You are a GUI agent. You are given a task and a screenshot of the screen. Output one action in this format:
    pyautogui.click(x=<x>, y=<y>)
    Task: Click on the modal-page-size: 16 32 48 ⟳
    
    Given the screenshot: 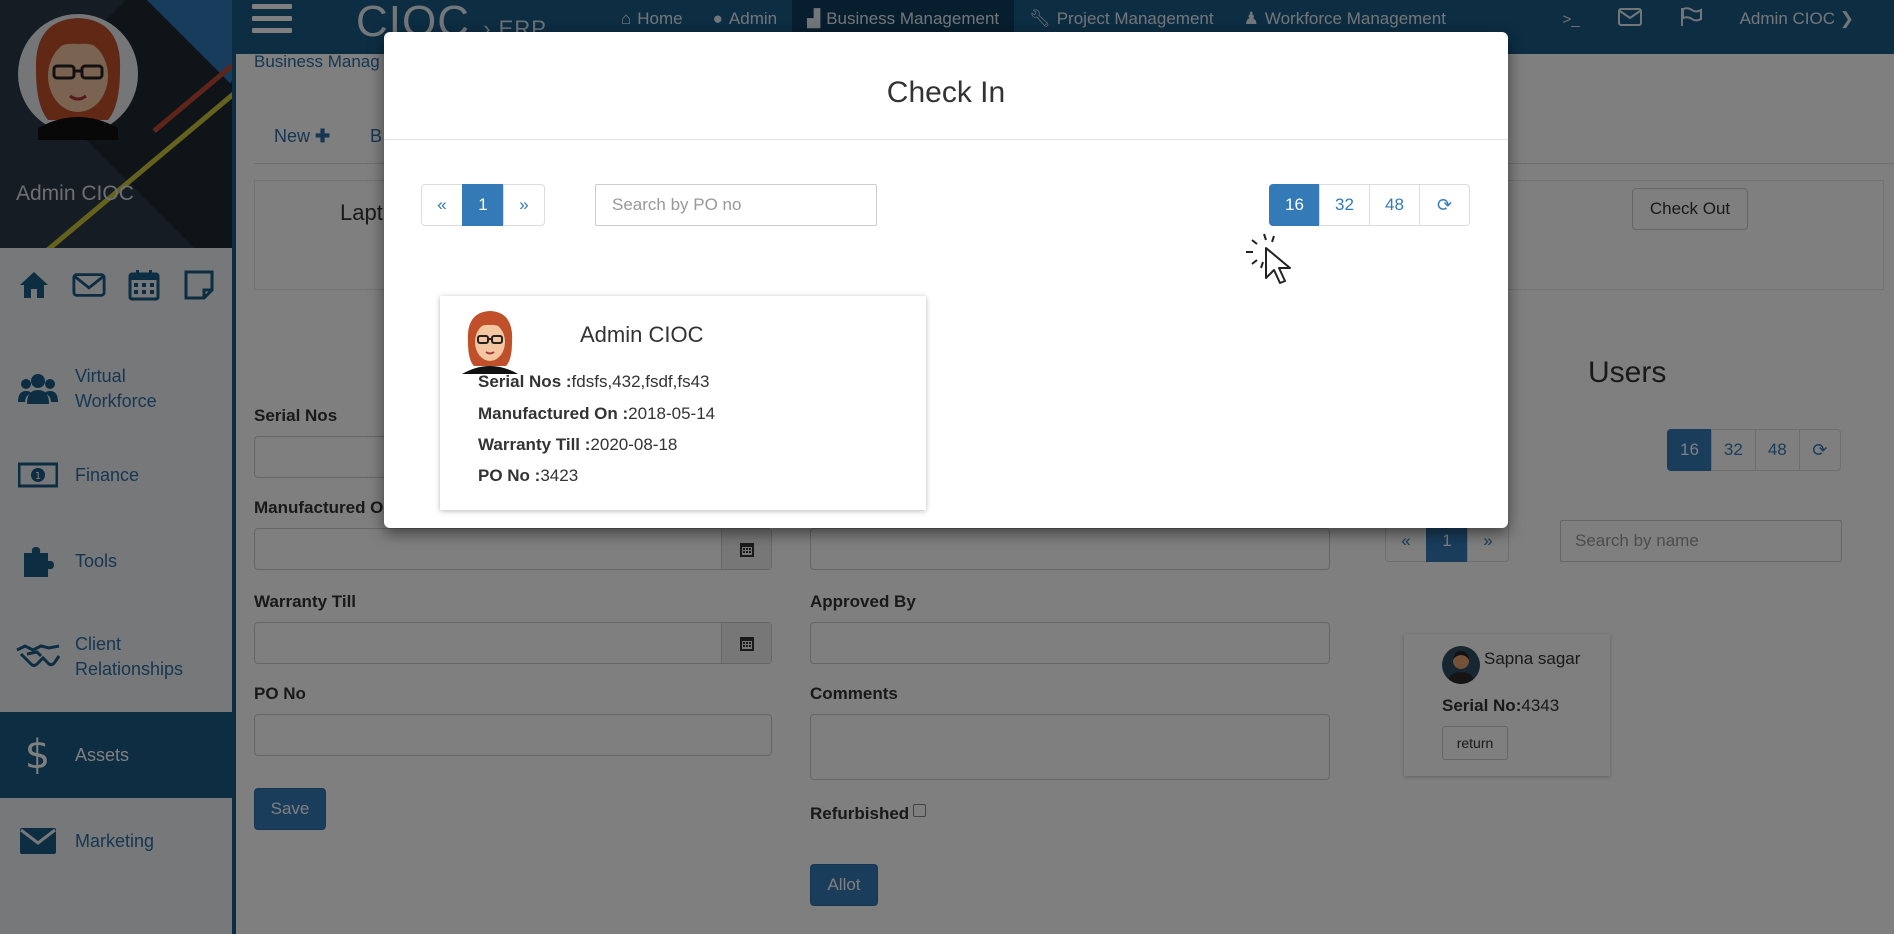 What is the action you would take?
    pyautogui.click(x=1369, y=205)
    